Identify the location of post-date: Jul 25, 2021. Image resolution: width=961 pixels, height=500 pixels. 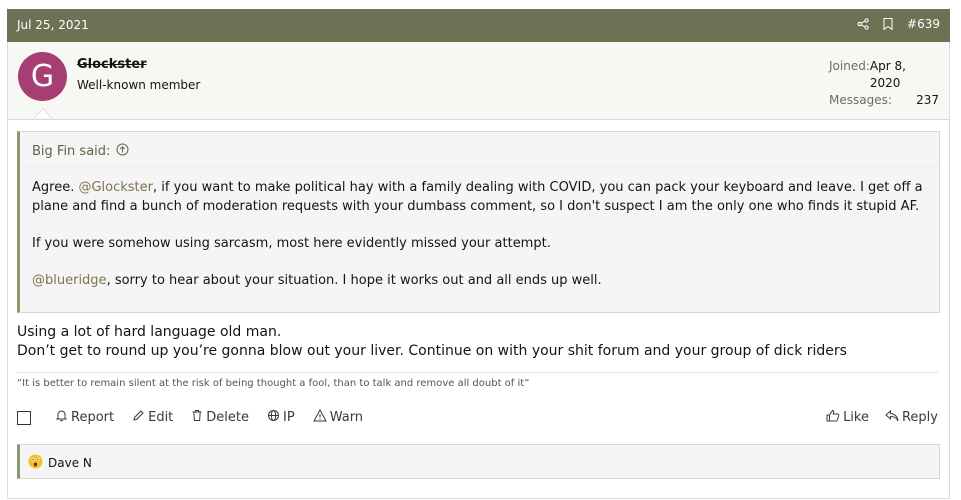
(53, 25).